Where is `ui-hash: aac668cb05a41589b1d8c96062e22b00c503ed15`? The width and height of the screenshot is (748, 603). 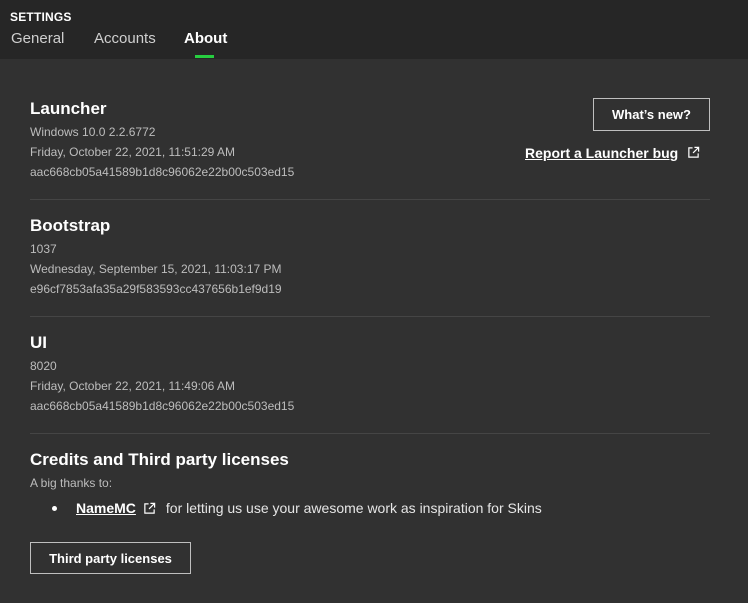 ui-hash: aac668cb05a41589b1d8c96062e22b00c503ed15 is located at coordinates (162, 406).